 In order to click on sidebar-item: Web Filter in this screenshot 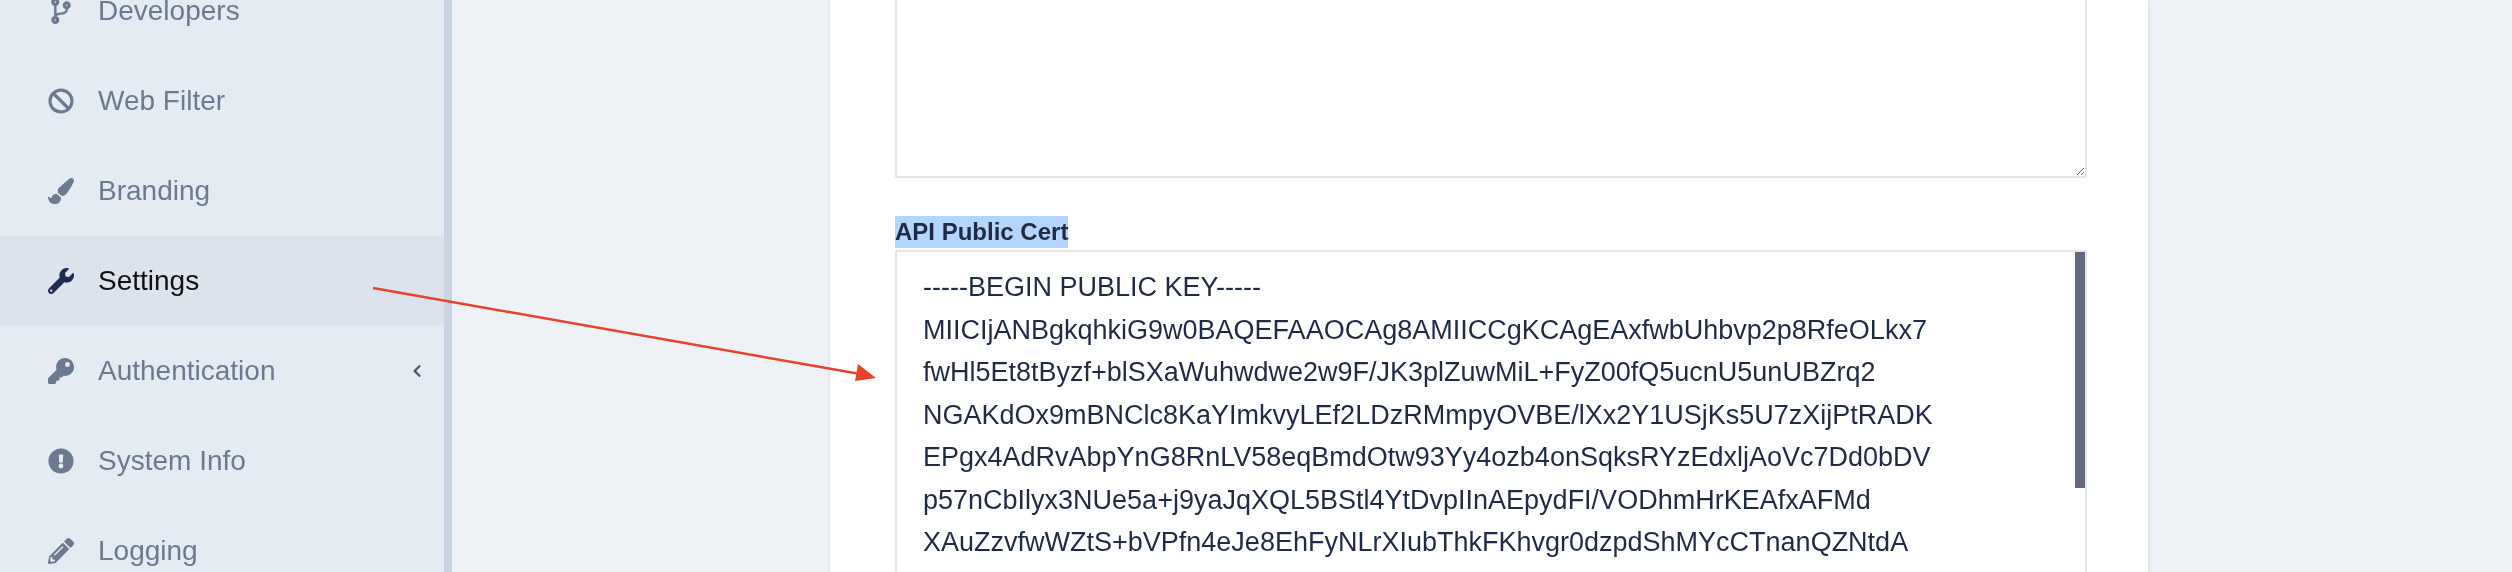, I will do `click(222, 101)`.